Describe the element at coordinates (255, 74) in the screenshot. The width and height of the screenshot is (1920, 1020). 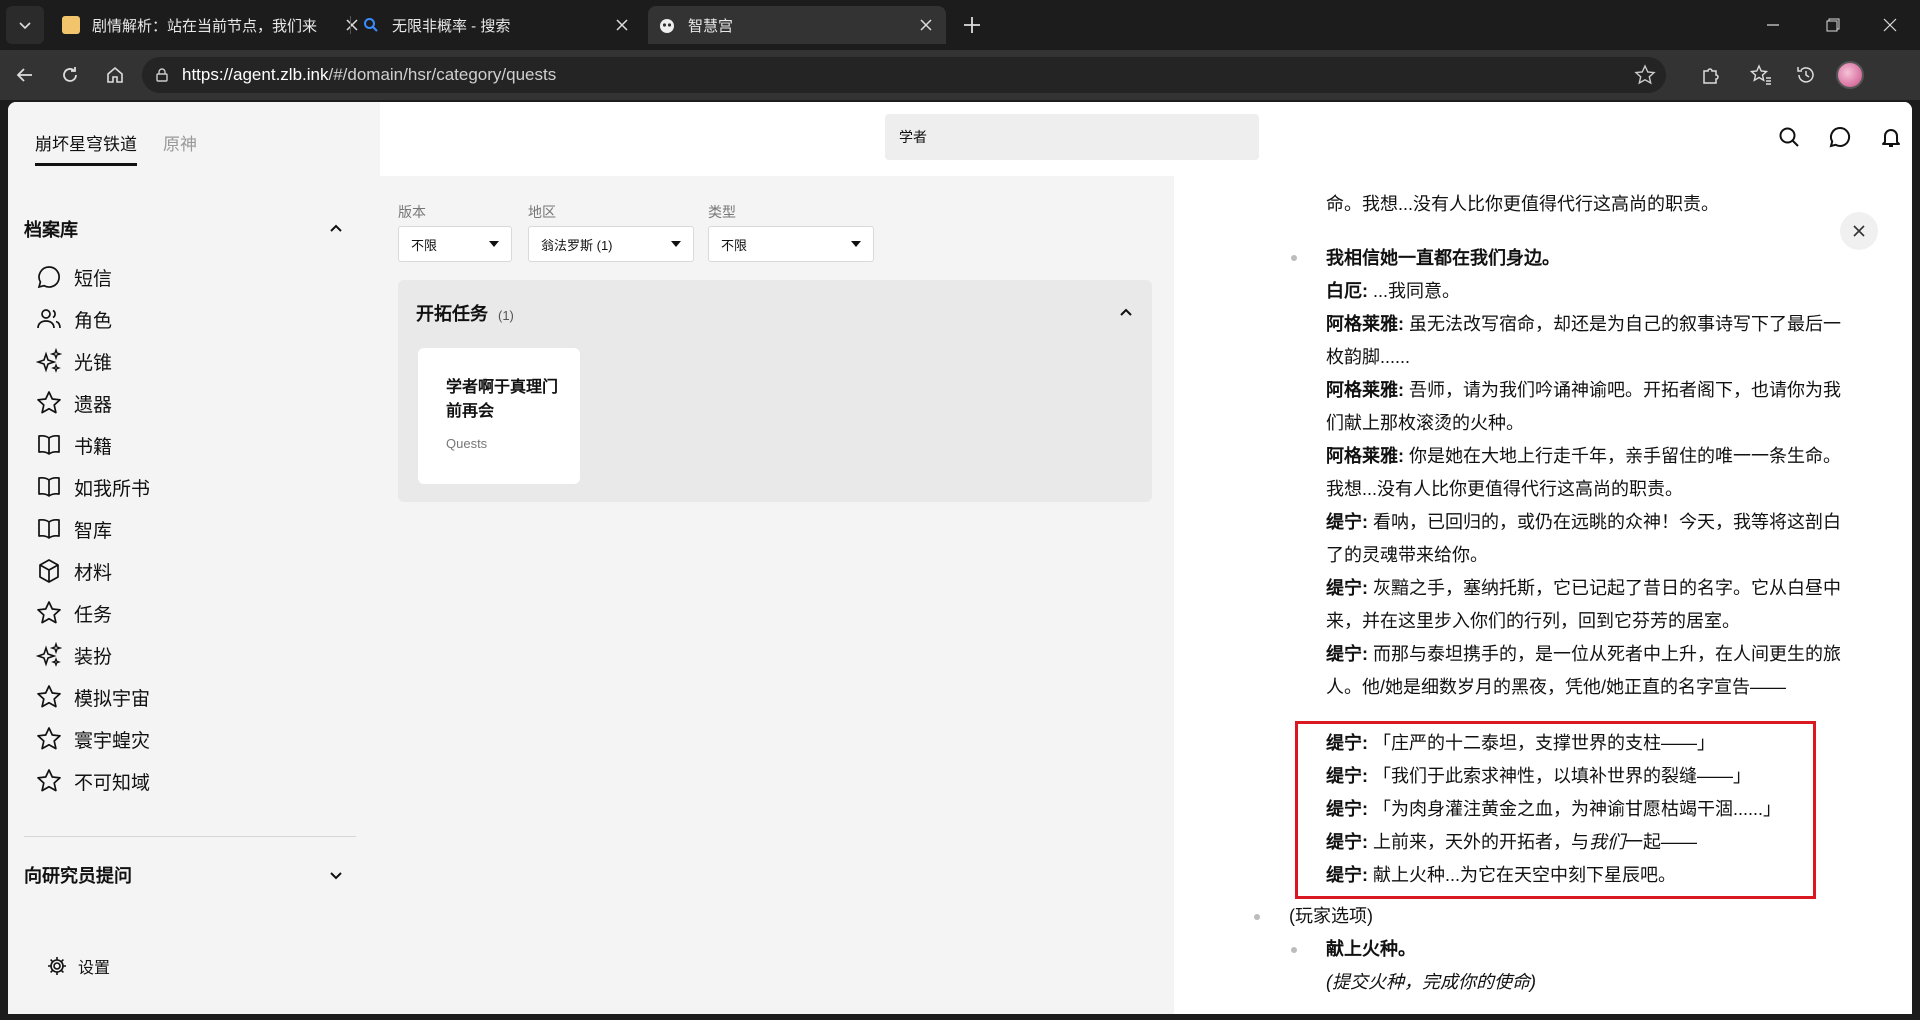
I see `url-host: https://agent.zlb.ink` at that location.